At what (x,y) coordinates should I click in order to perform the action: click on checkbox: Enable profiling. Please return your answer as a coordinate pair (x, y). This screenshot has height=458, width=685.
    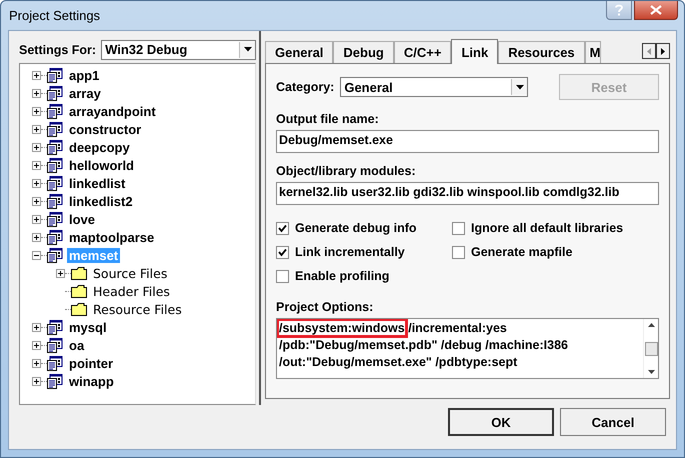
    Looking at the image, I should click on (364, 276).